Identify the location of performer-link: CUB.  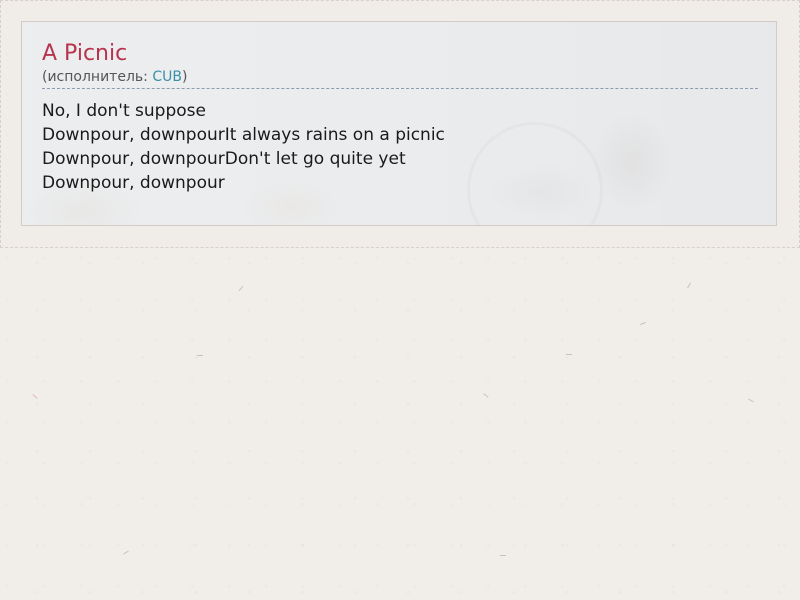
(167, 77).